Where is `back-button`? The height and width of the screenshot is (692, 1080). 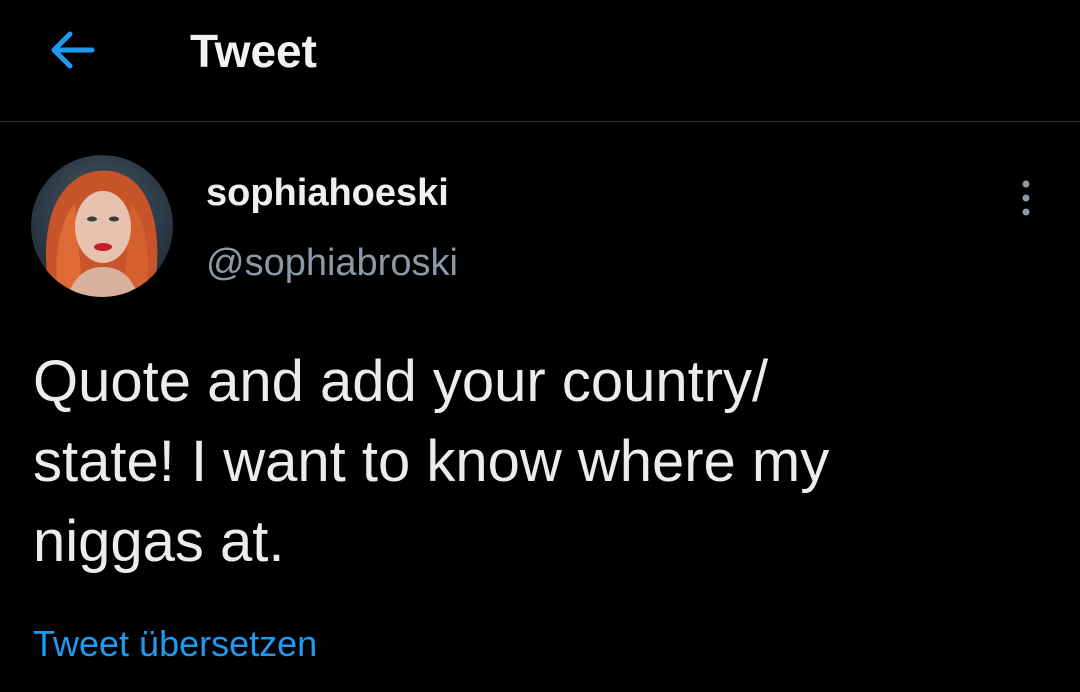 back-button is located at coordinates (72, 50).